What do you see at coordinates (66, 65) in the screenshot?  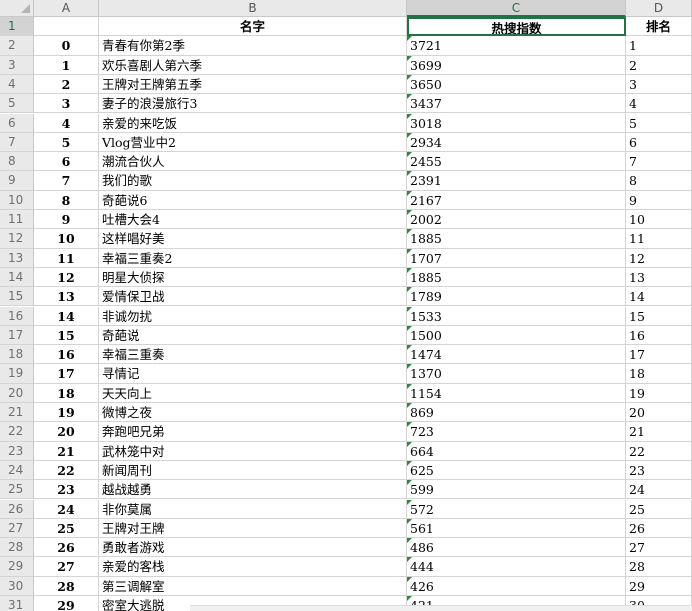 I see `cell-a: 1` at bounding box center [66, 65].